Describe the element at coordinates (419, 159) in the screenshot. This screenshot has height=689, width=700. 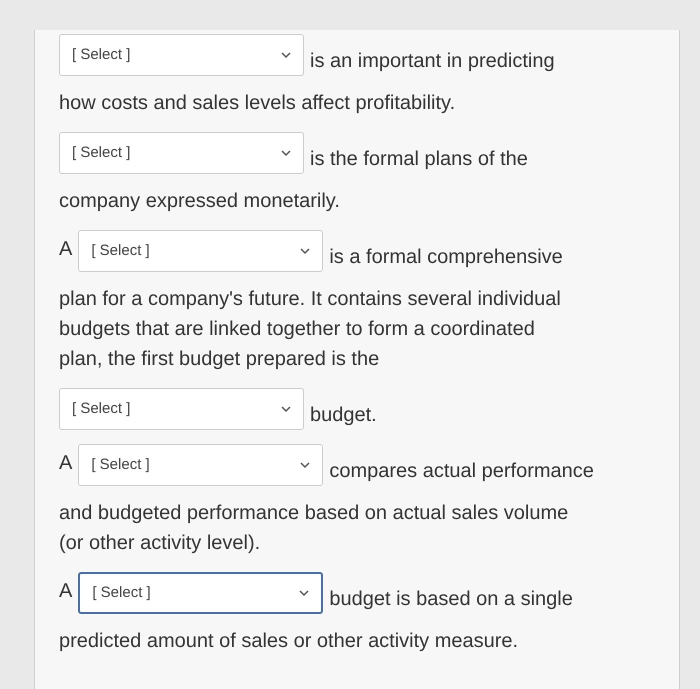
I see `question-text: is the formal plans of the` at that location.